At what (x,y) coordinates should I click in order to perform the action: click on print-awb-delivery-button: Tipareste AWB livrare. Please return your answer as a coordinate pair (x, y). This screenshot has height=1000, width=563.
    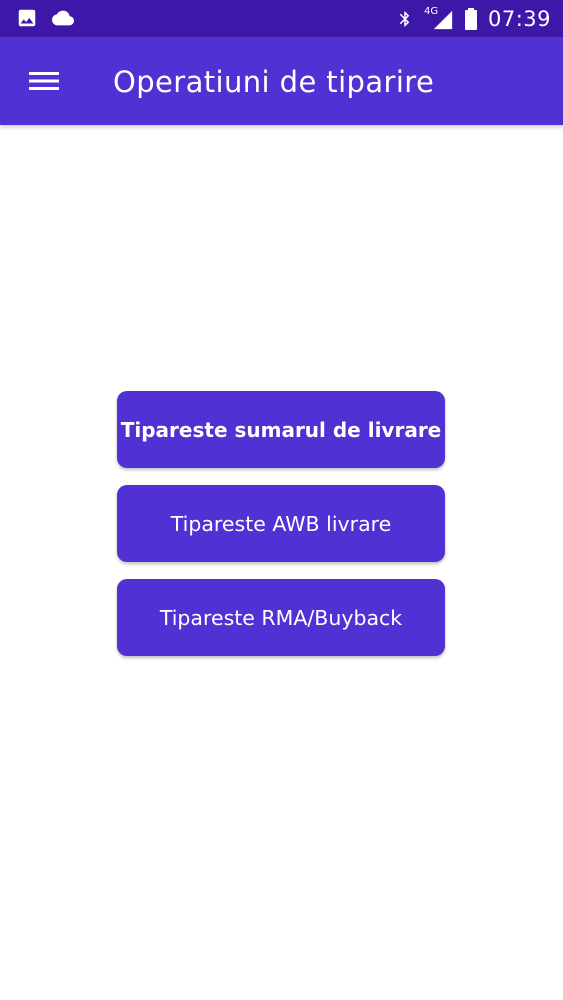
    Looking at the image, I should click on (281, 523).